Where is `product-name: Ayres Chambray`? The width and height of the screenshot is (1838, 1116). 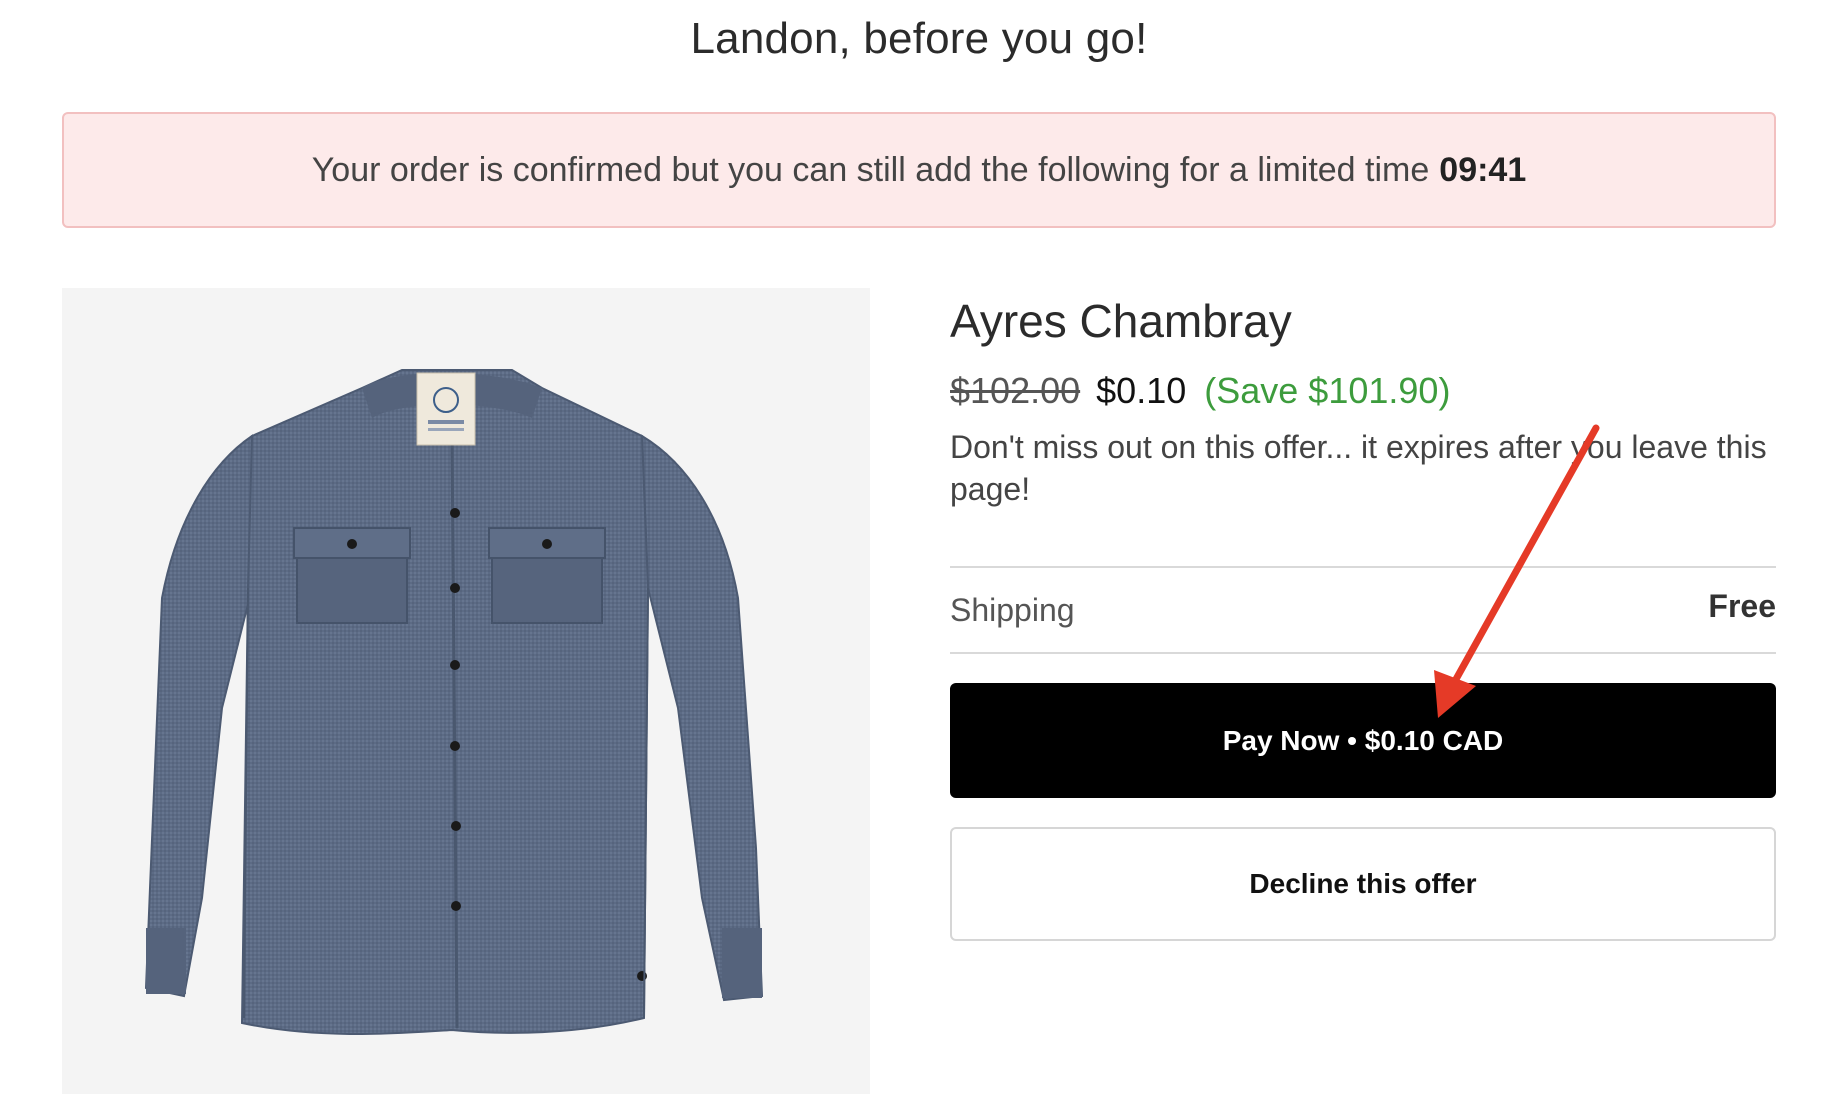
product-name: Ayres Chambray is located at coordinates (1121, 321).